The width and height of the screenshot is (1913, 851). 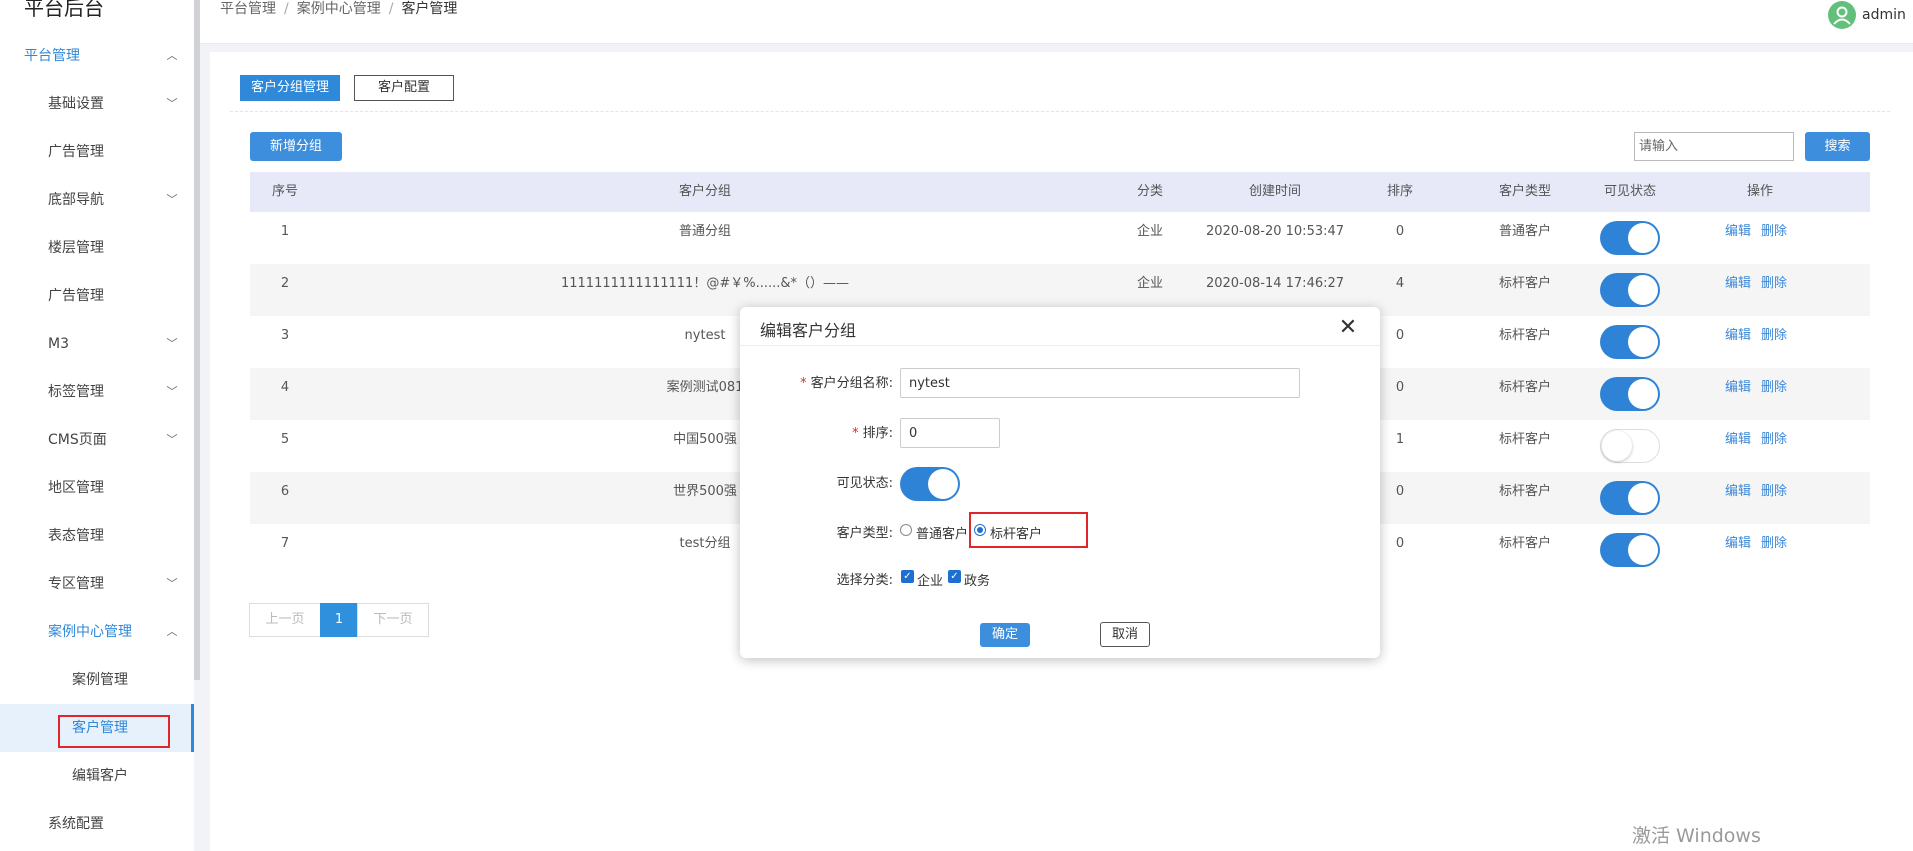 What do you see at coordinates (907, 576) in the screenshot?
I see `category-checkbox-enterprise: ✓` at bounding box center [907, 576].